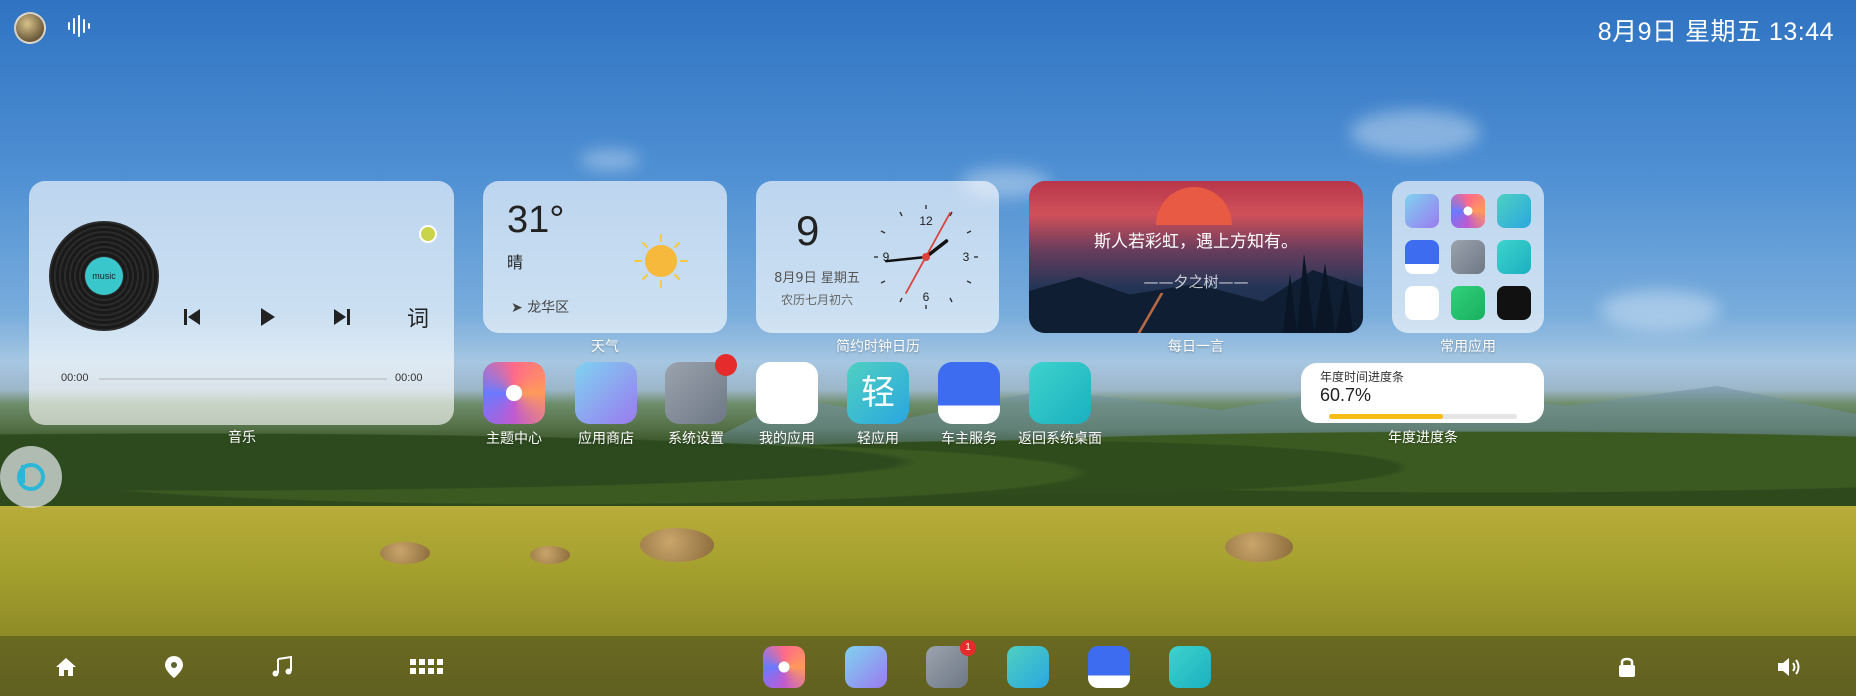 The height and width of the screenshot is (696, 1856). I want to click on home-icon, so click(66, 667).